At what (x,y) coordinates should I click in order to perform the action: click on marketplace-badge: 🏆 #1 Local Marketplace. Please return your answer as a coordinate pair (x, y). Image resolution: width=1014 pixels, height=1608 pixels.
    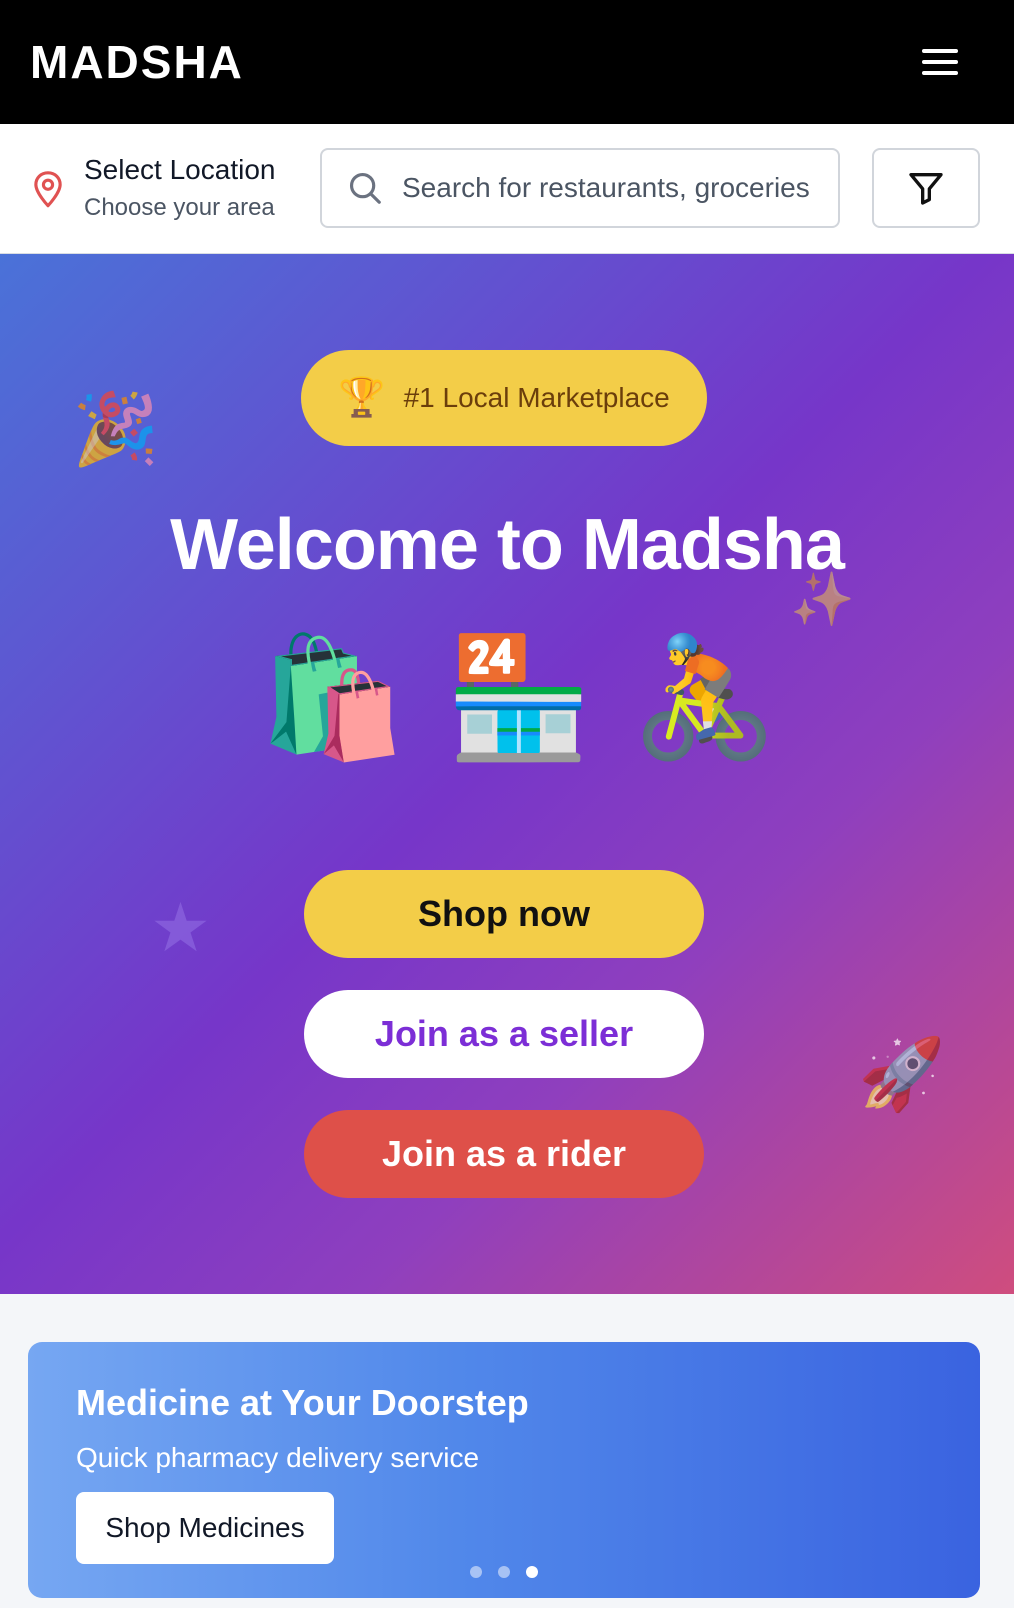
    Looking at the image, I should click on (504, 398).